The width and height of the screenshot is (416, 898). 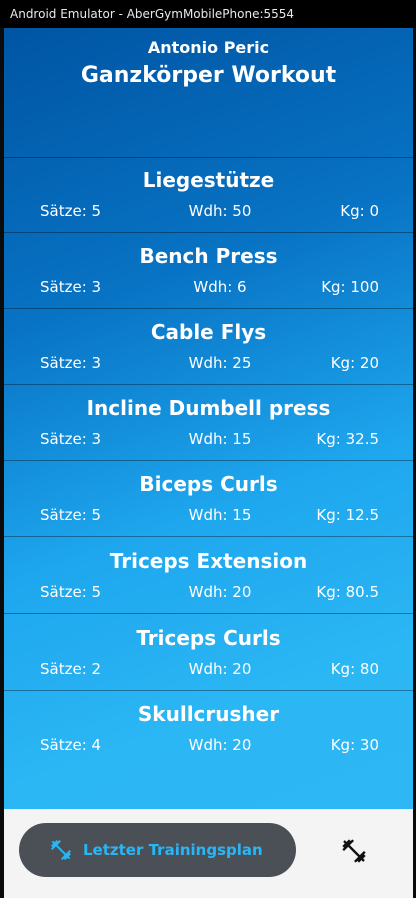 What do you see at coordinates (350, 287) in the screenshot?
I see `exercise-weight: Kg: 100` at bounding box center [350, 287].